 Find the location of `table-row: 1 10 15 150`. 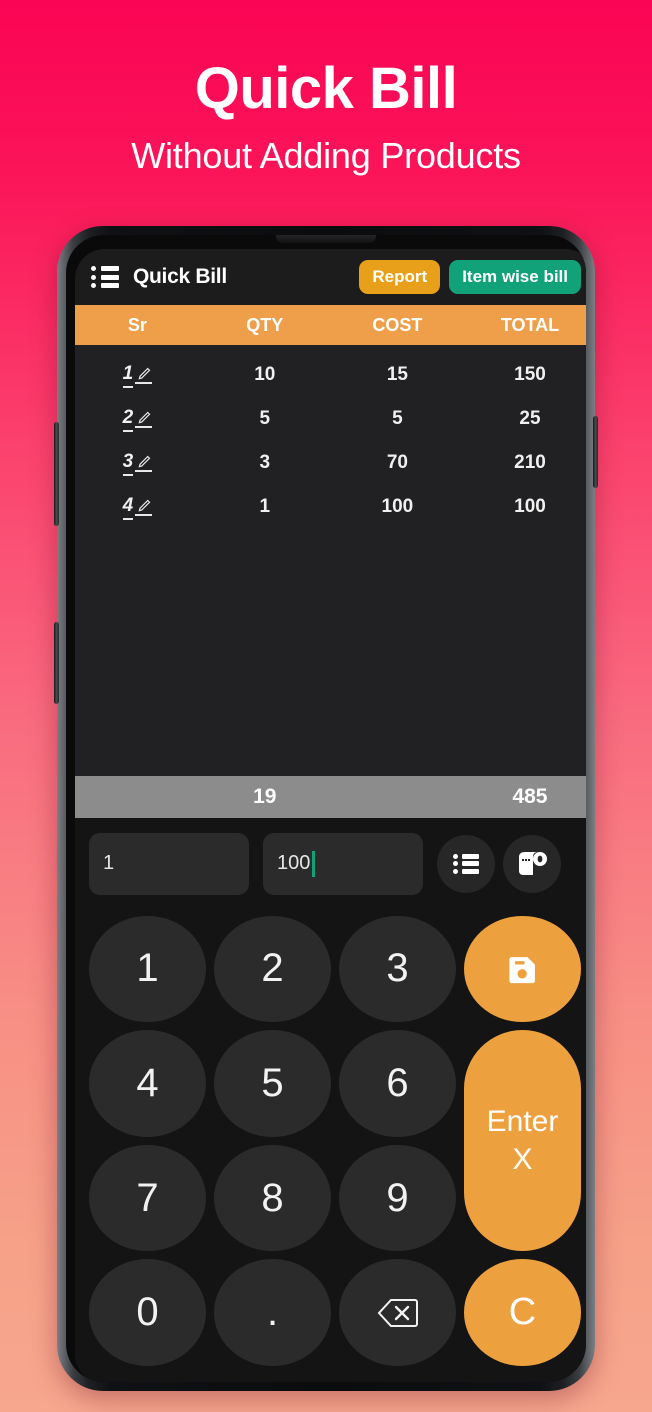

table-row: 1 10 15 150 is located at coordinates (330, 375).